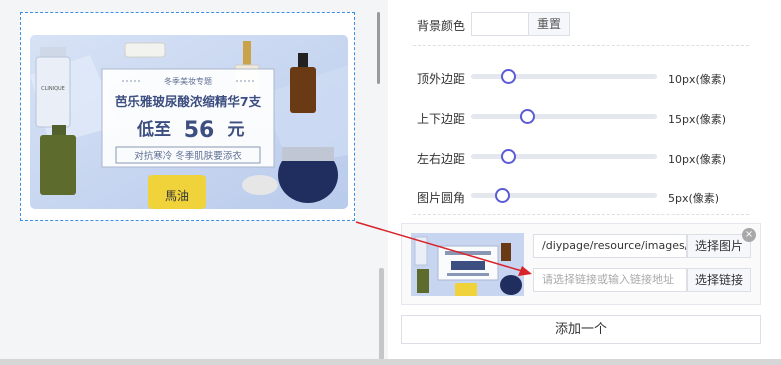 Image resolution: width=781 pixels, height=365 pixels. I want to click on annotation-arrow, so click(443, 248).